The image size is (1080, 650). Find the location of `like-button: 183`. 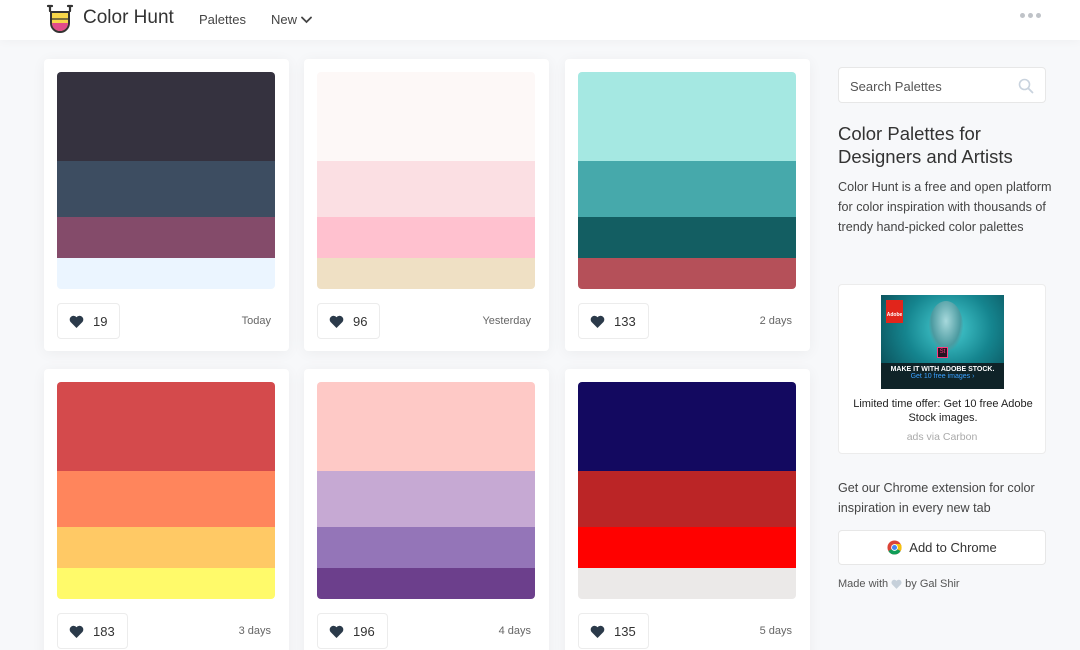

like-button: 183 is located at coordinates (92, 631).